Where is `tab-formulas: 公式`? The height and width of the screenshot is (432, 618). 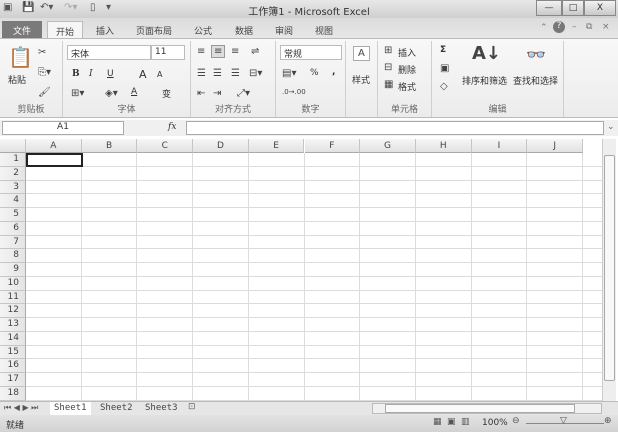
tab-formulas: 公式 is located at coordinates (203, 29).